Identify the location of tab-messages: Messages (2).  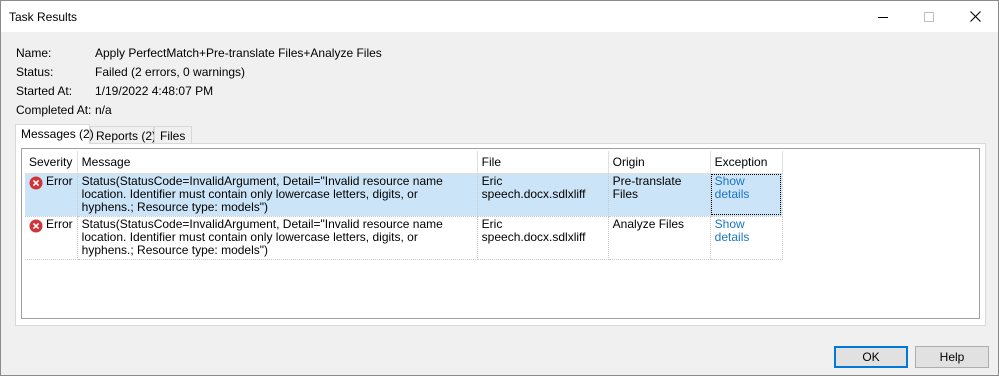
(54, 134).